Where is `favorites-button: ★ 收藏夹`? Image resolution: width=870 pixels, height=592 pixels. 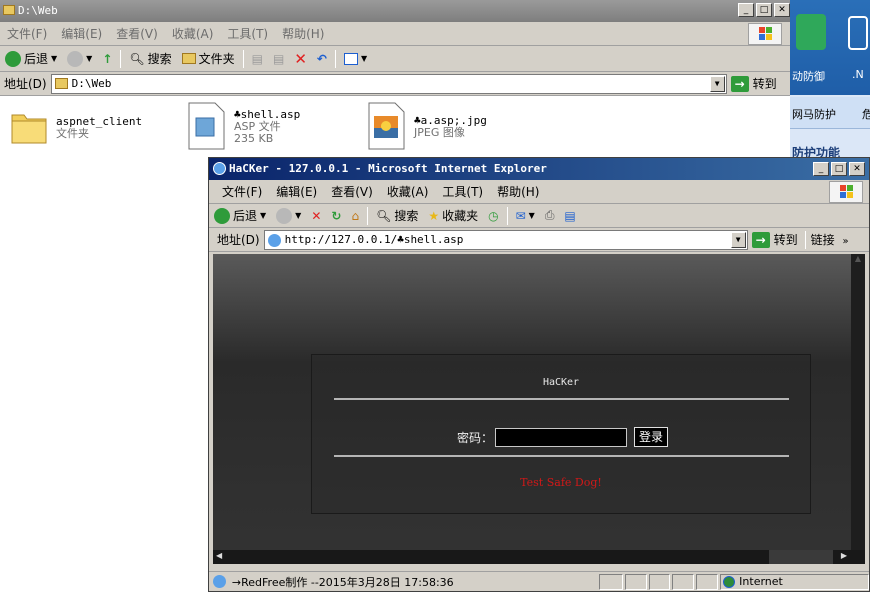 favorites-button: ★ 收藏夹 is located at coordinates (453, 215).